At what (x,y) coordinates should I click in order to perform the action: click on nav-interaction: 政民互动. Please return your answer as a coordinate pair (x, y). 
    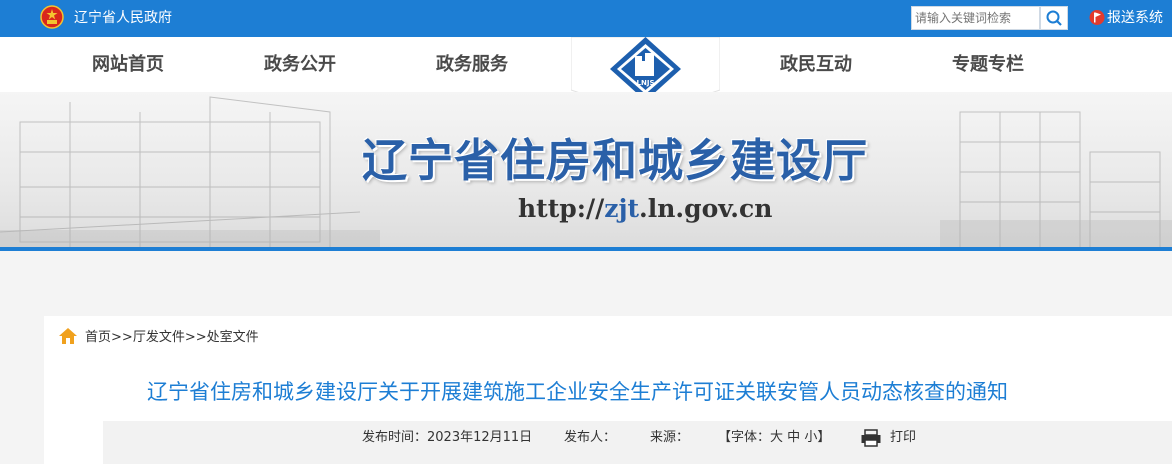
    Looking at the image, I should click on (816, 65).